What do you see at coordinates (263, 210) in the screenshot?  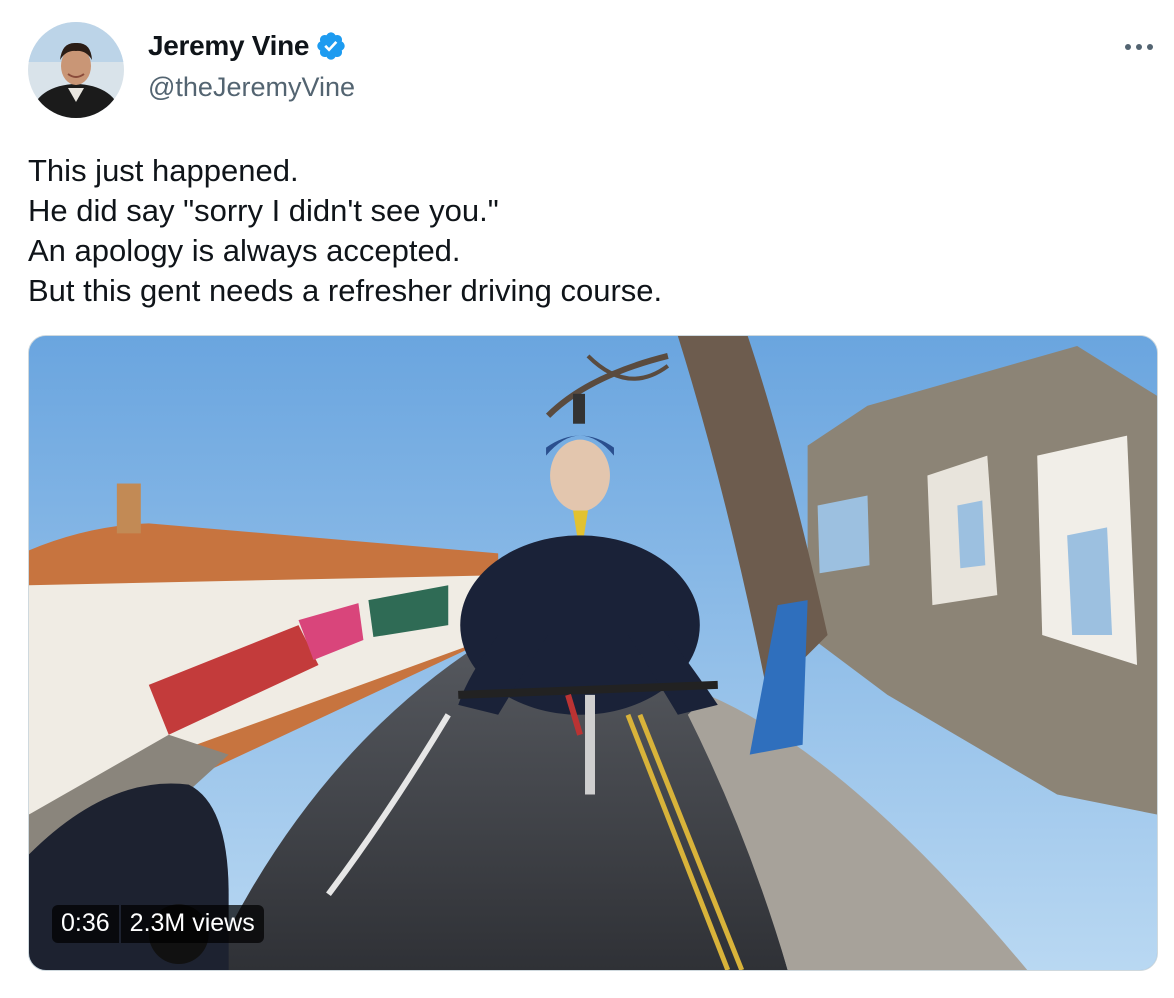 I see `tweet-line: He did say "sorry I didn't see you."` at bounding box center [263, 210].